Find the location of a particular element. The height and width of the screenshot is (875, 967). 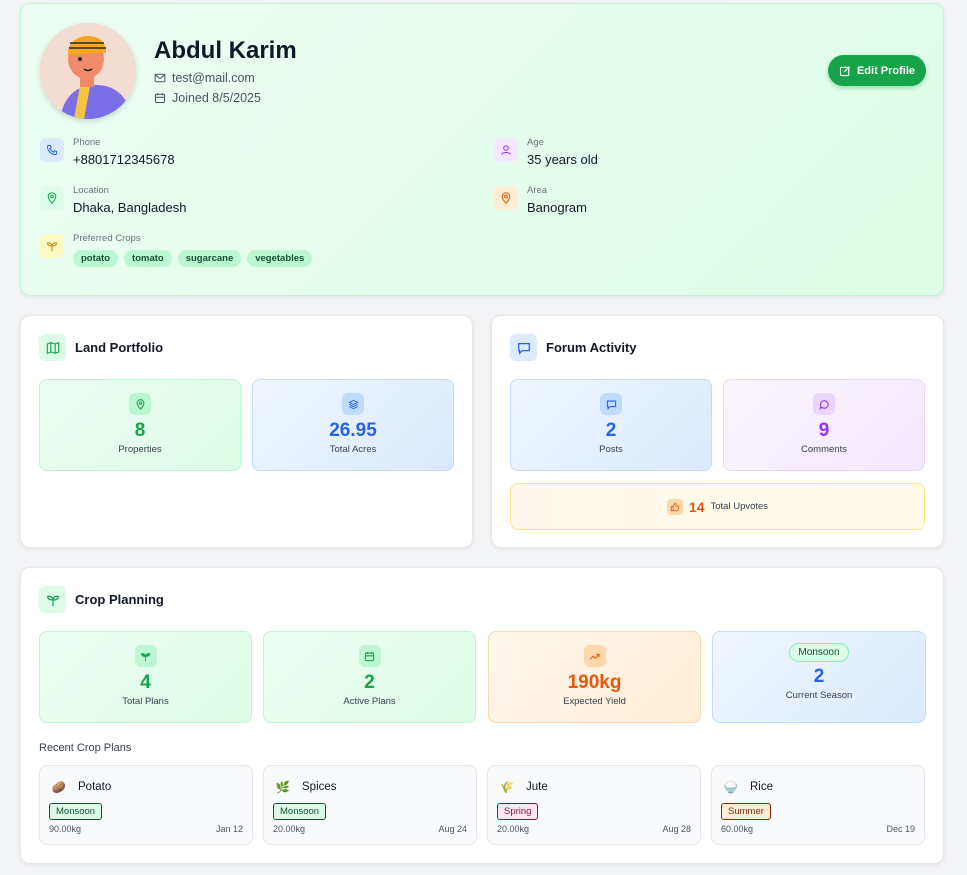

properties-value: 8 is located at coordinates (140, 430).